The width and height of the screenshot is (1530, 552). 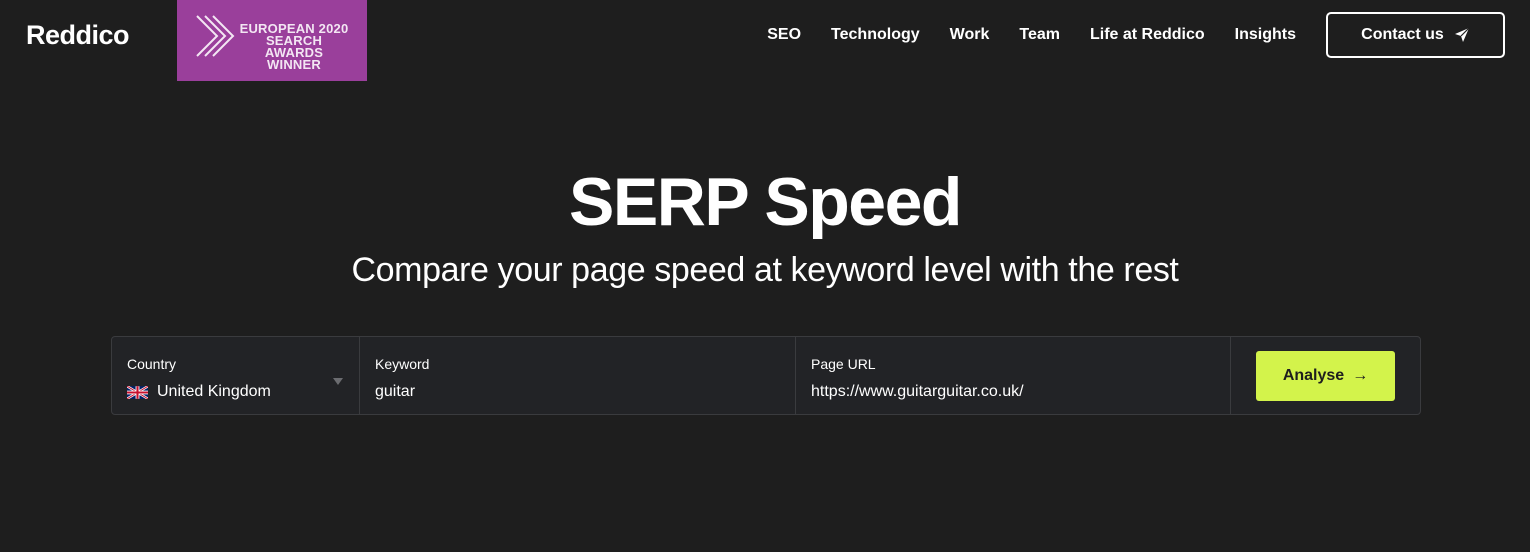 What do you see at coordinates (1402, 34) in the screenshot?
I see `contact-button-label: Contact us` at bounding box center [1402, 34].